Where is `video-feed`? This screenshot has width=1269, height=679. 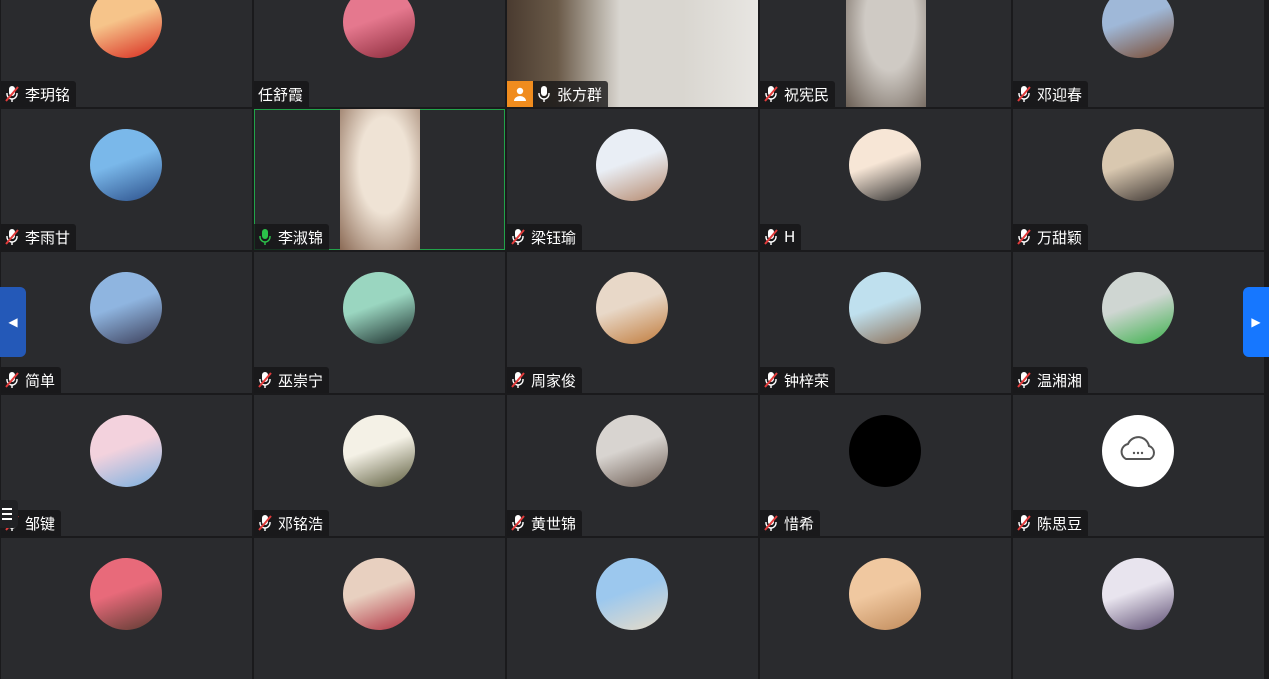 video-feed is located at coordinates (380, 179).